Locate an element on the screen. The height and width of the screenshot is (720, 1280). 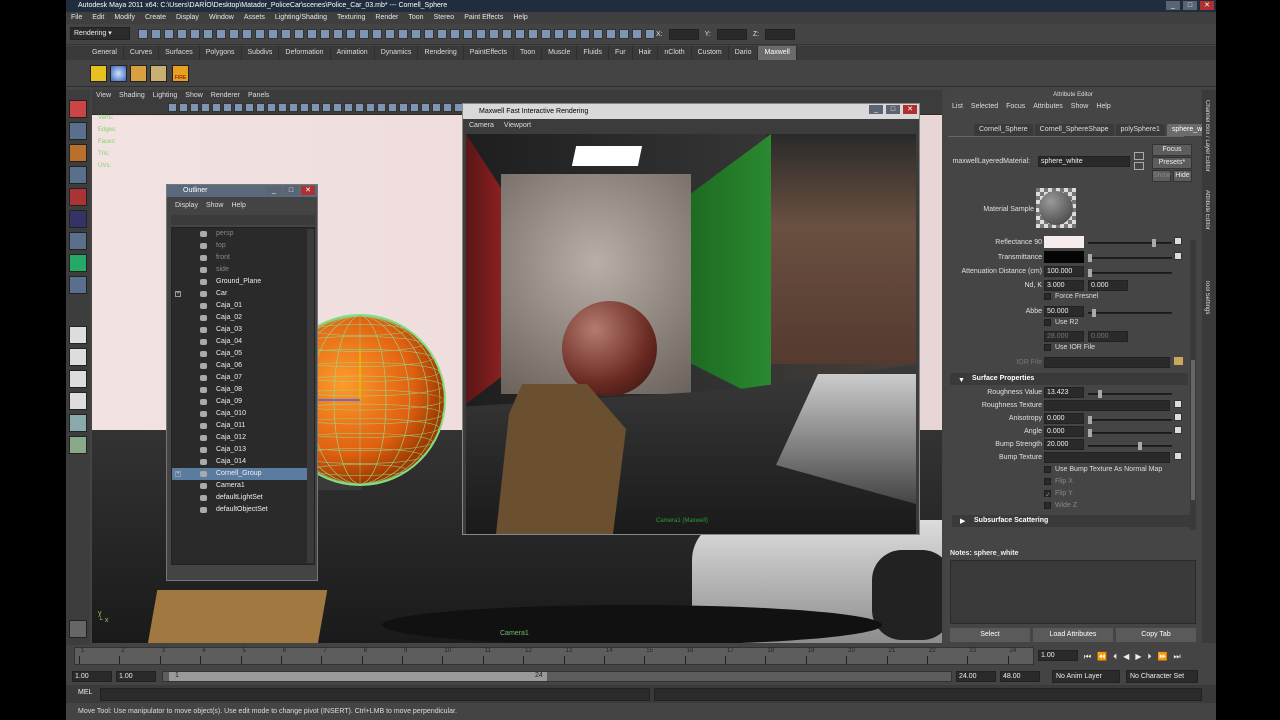
bump-map-icon is located at coordinates (1178, 456).